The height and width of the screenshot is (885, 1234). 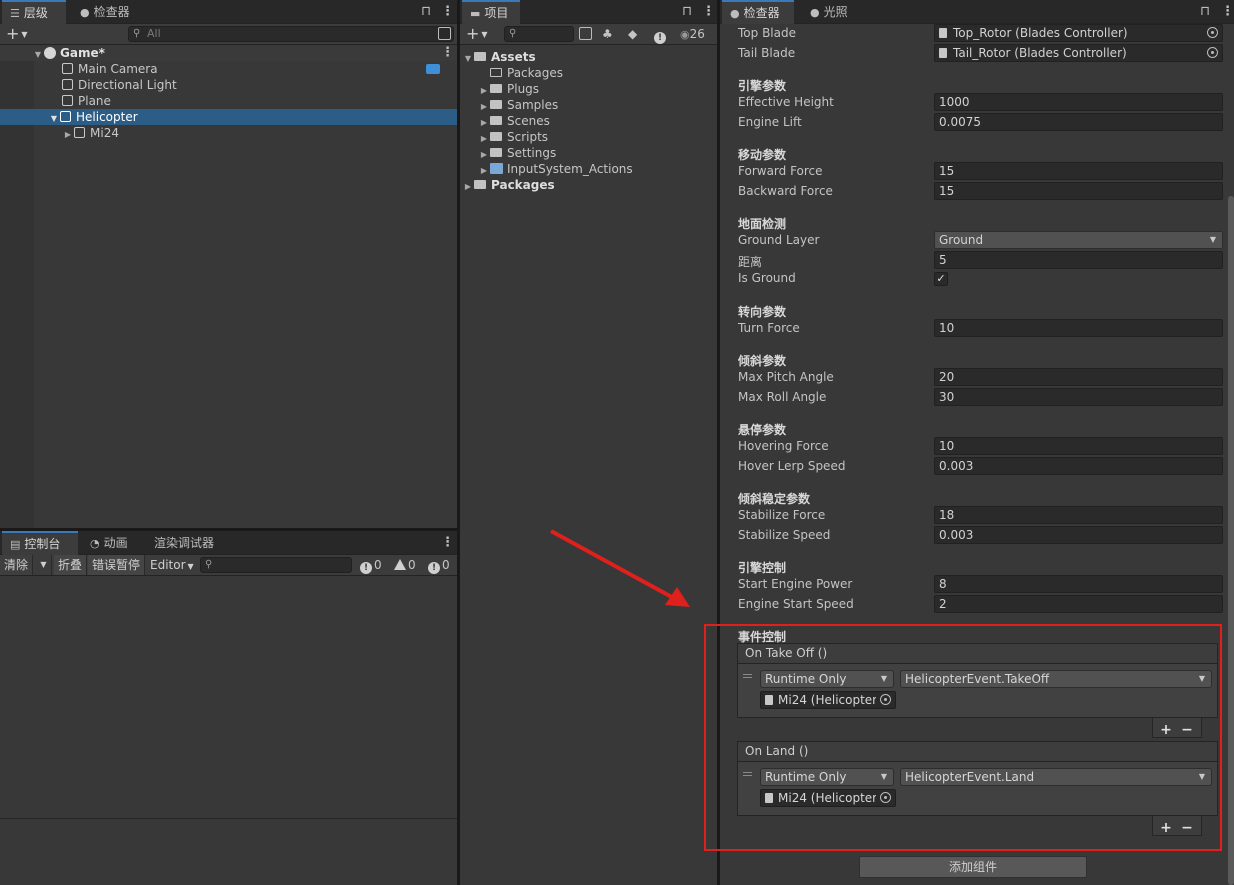 I want to click on filter-label-icon: ◆, so click(x=632, y=34).